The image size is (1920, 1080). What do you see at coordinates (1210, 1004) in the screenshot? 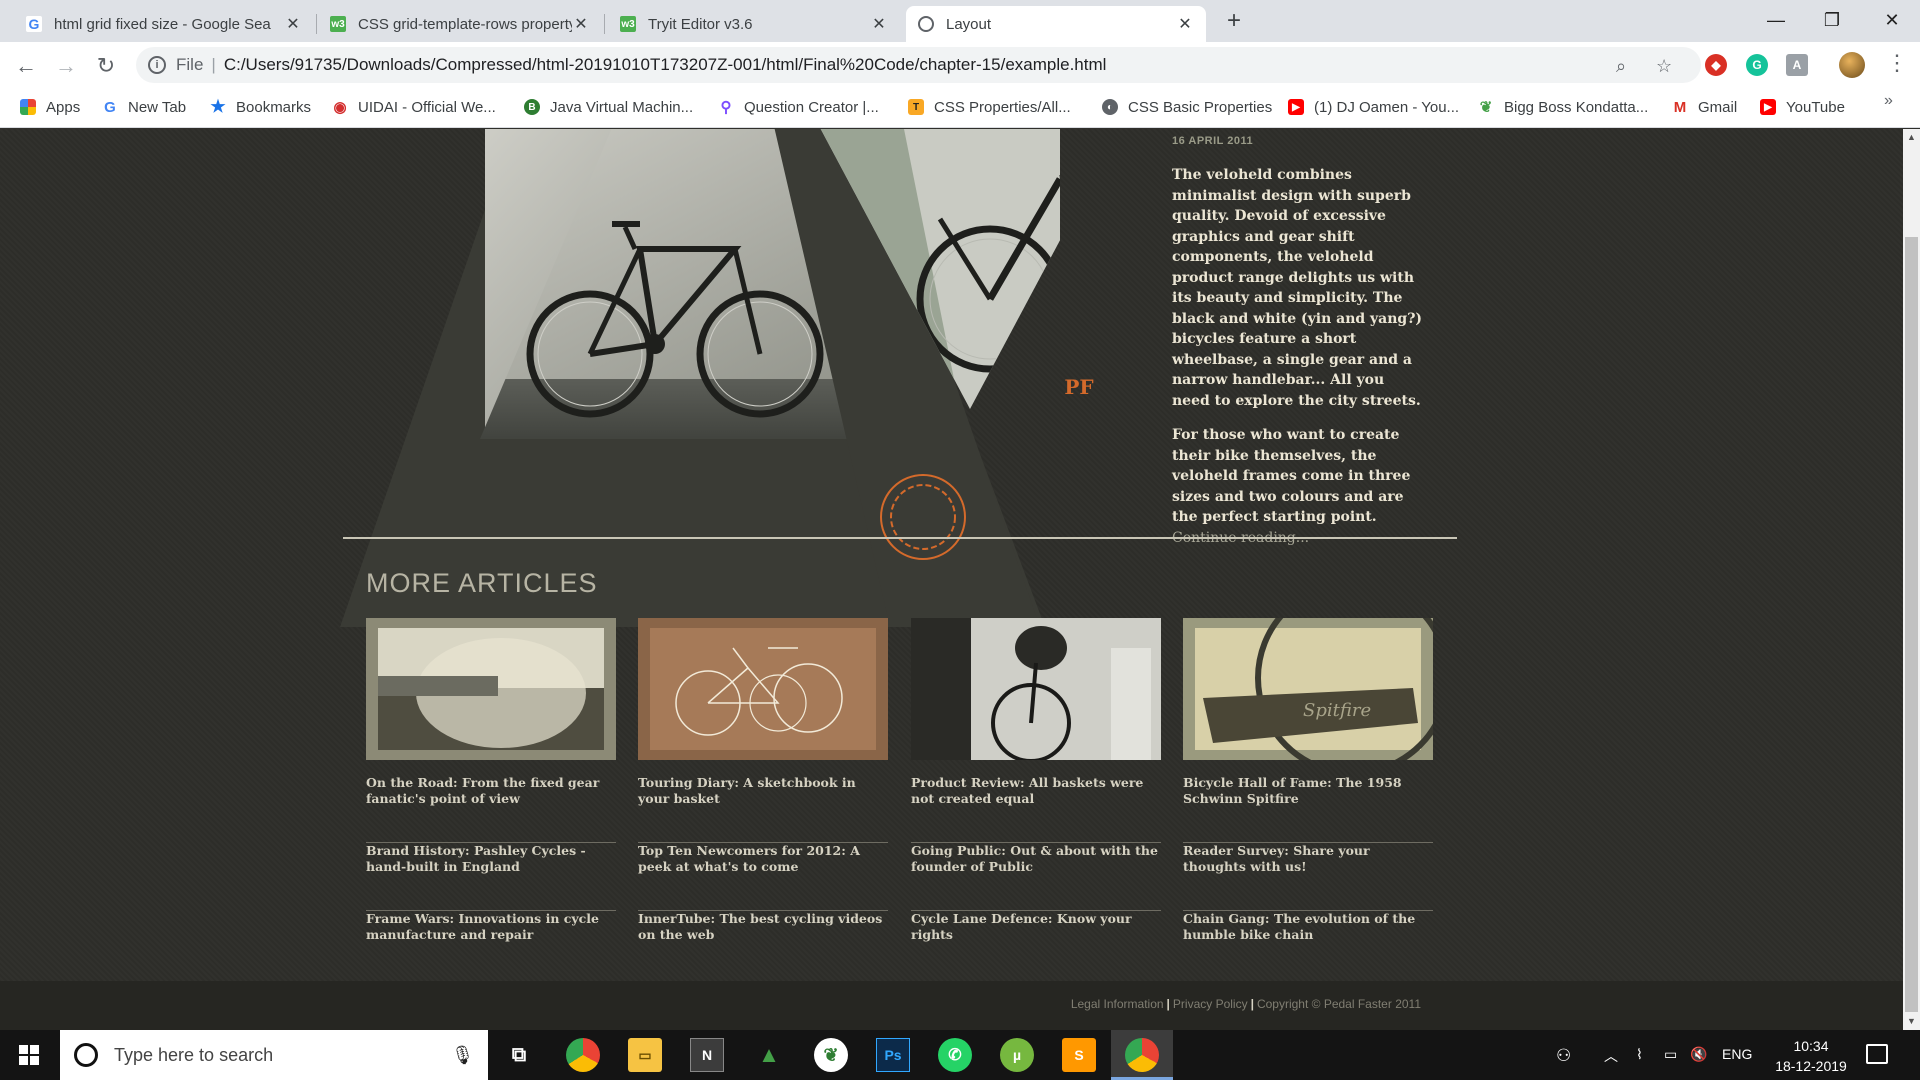
I see `privacy-policy-link: Privacy Policy` at bounding box center [1210, 1004].